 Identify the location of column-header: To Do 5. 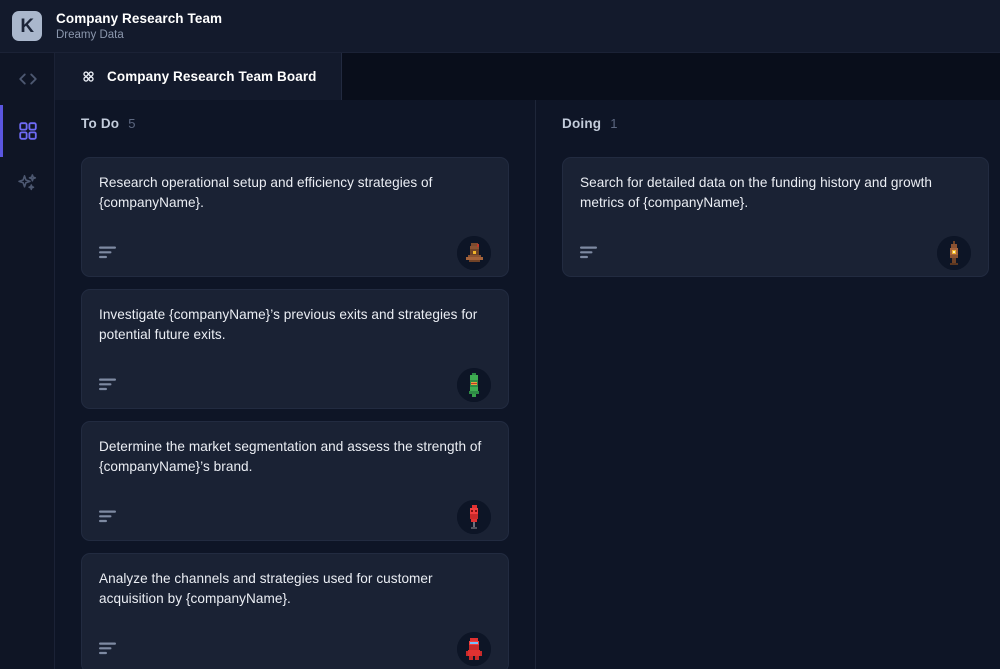
(295, 128).